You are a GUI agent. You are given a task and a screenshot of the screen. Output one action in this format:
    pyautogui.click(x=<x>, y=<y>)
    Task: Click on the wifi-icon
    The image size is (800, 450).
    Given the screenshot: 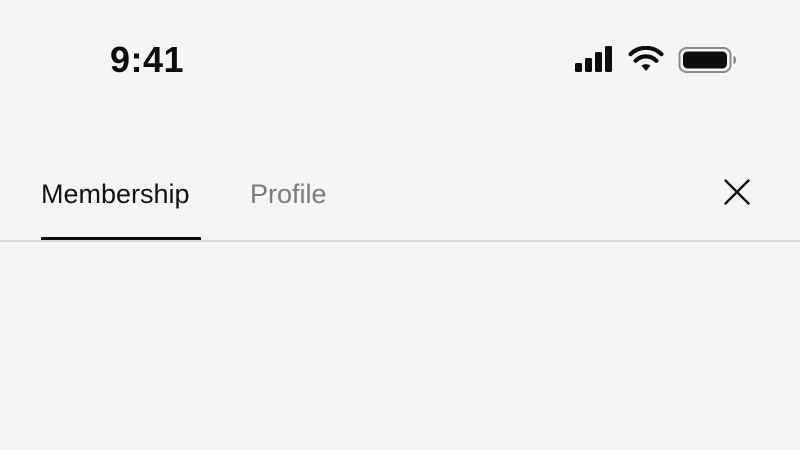 What is the action you would take?
    pyautogui.click(x=646, y=62)
    